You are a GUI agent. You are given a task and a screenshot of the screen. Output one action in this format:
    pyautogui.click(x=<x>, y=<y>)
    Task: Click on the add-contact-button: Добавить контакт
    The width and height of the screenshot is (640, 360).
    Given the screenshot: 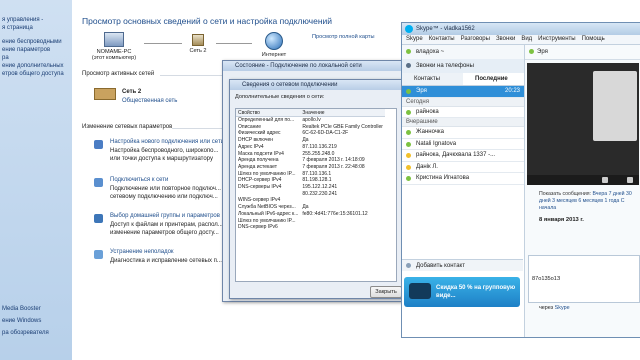 What is the action you would take?
    pyautogui.click(x=462, y=265)
    